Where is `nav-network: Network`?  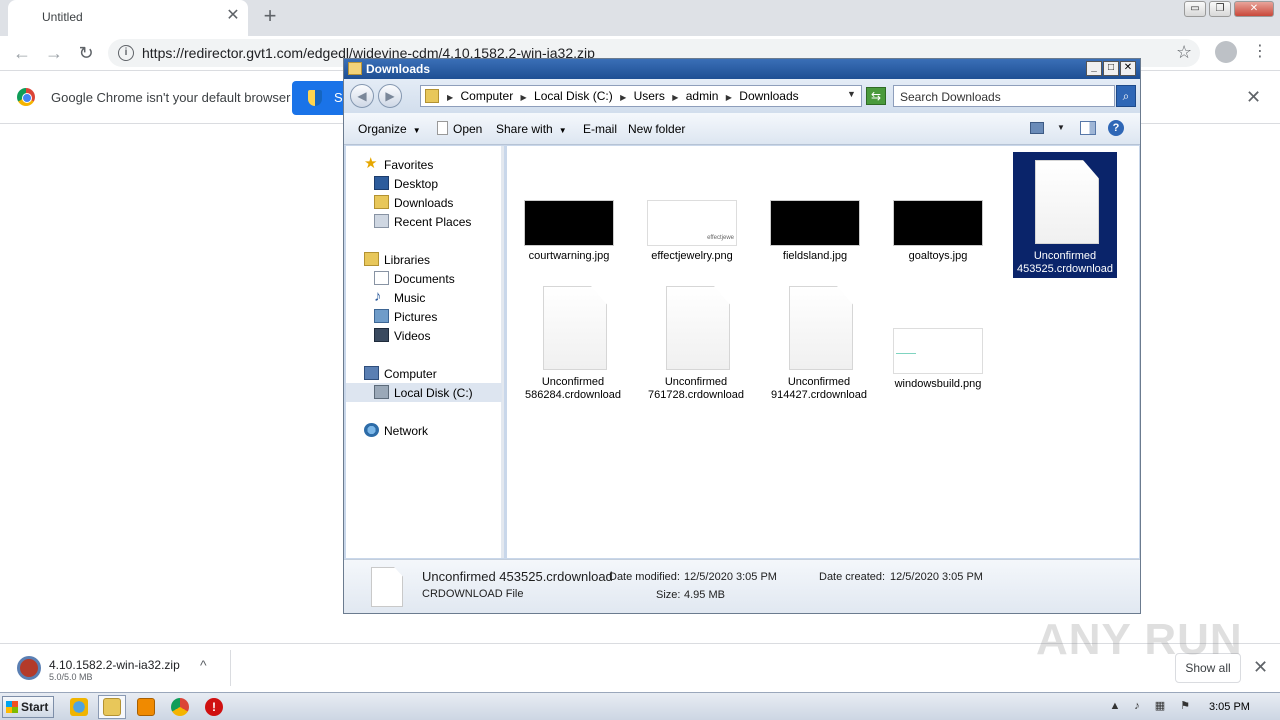 nav-network: Network is located at coordinates (424, 430).